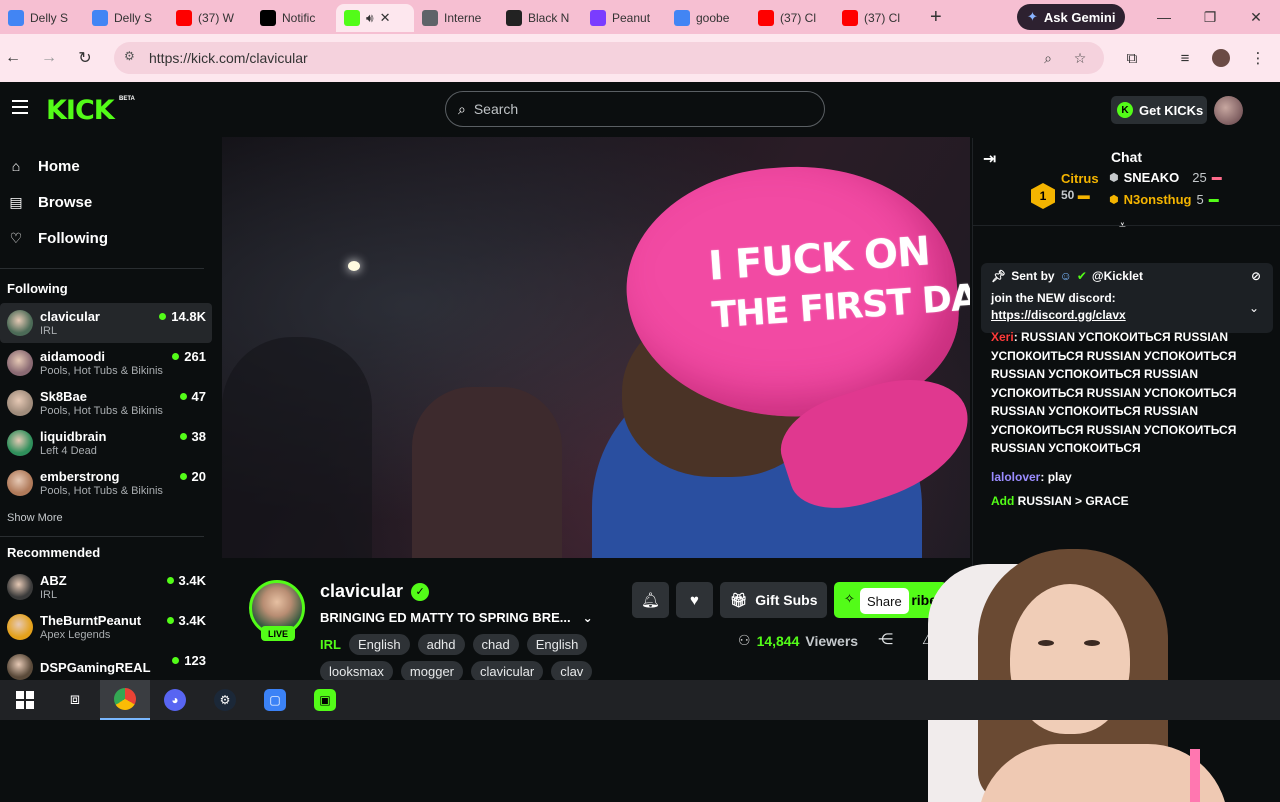 This screenshot has height=802, width=1280. I want to click on stream-tag: clavicular, so click(507, 671).